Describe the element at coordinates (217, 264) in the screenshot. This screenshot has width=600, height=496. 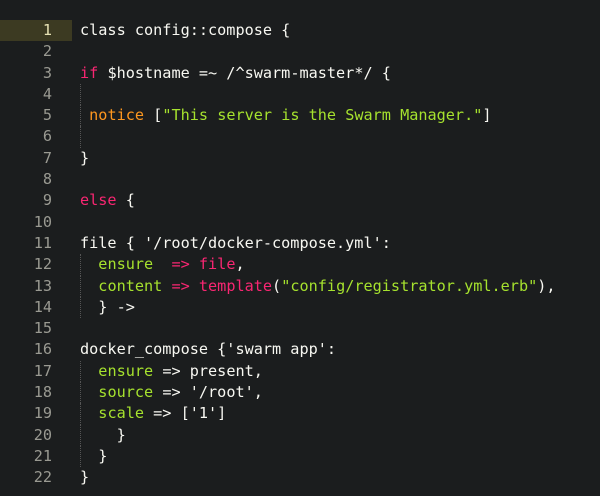
I see `code-token: file` at that location.